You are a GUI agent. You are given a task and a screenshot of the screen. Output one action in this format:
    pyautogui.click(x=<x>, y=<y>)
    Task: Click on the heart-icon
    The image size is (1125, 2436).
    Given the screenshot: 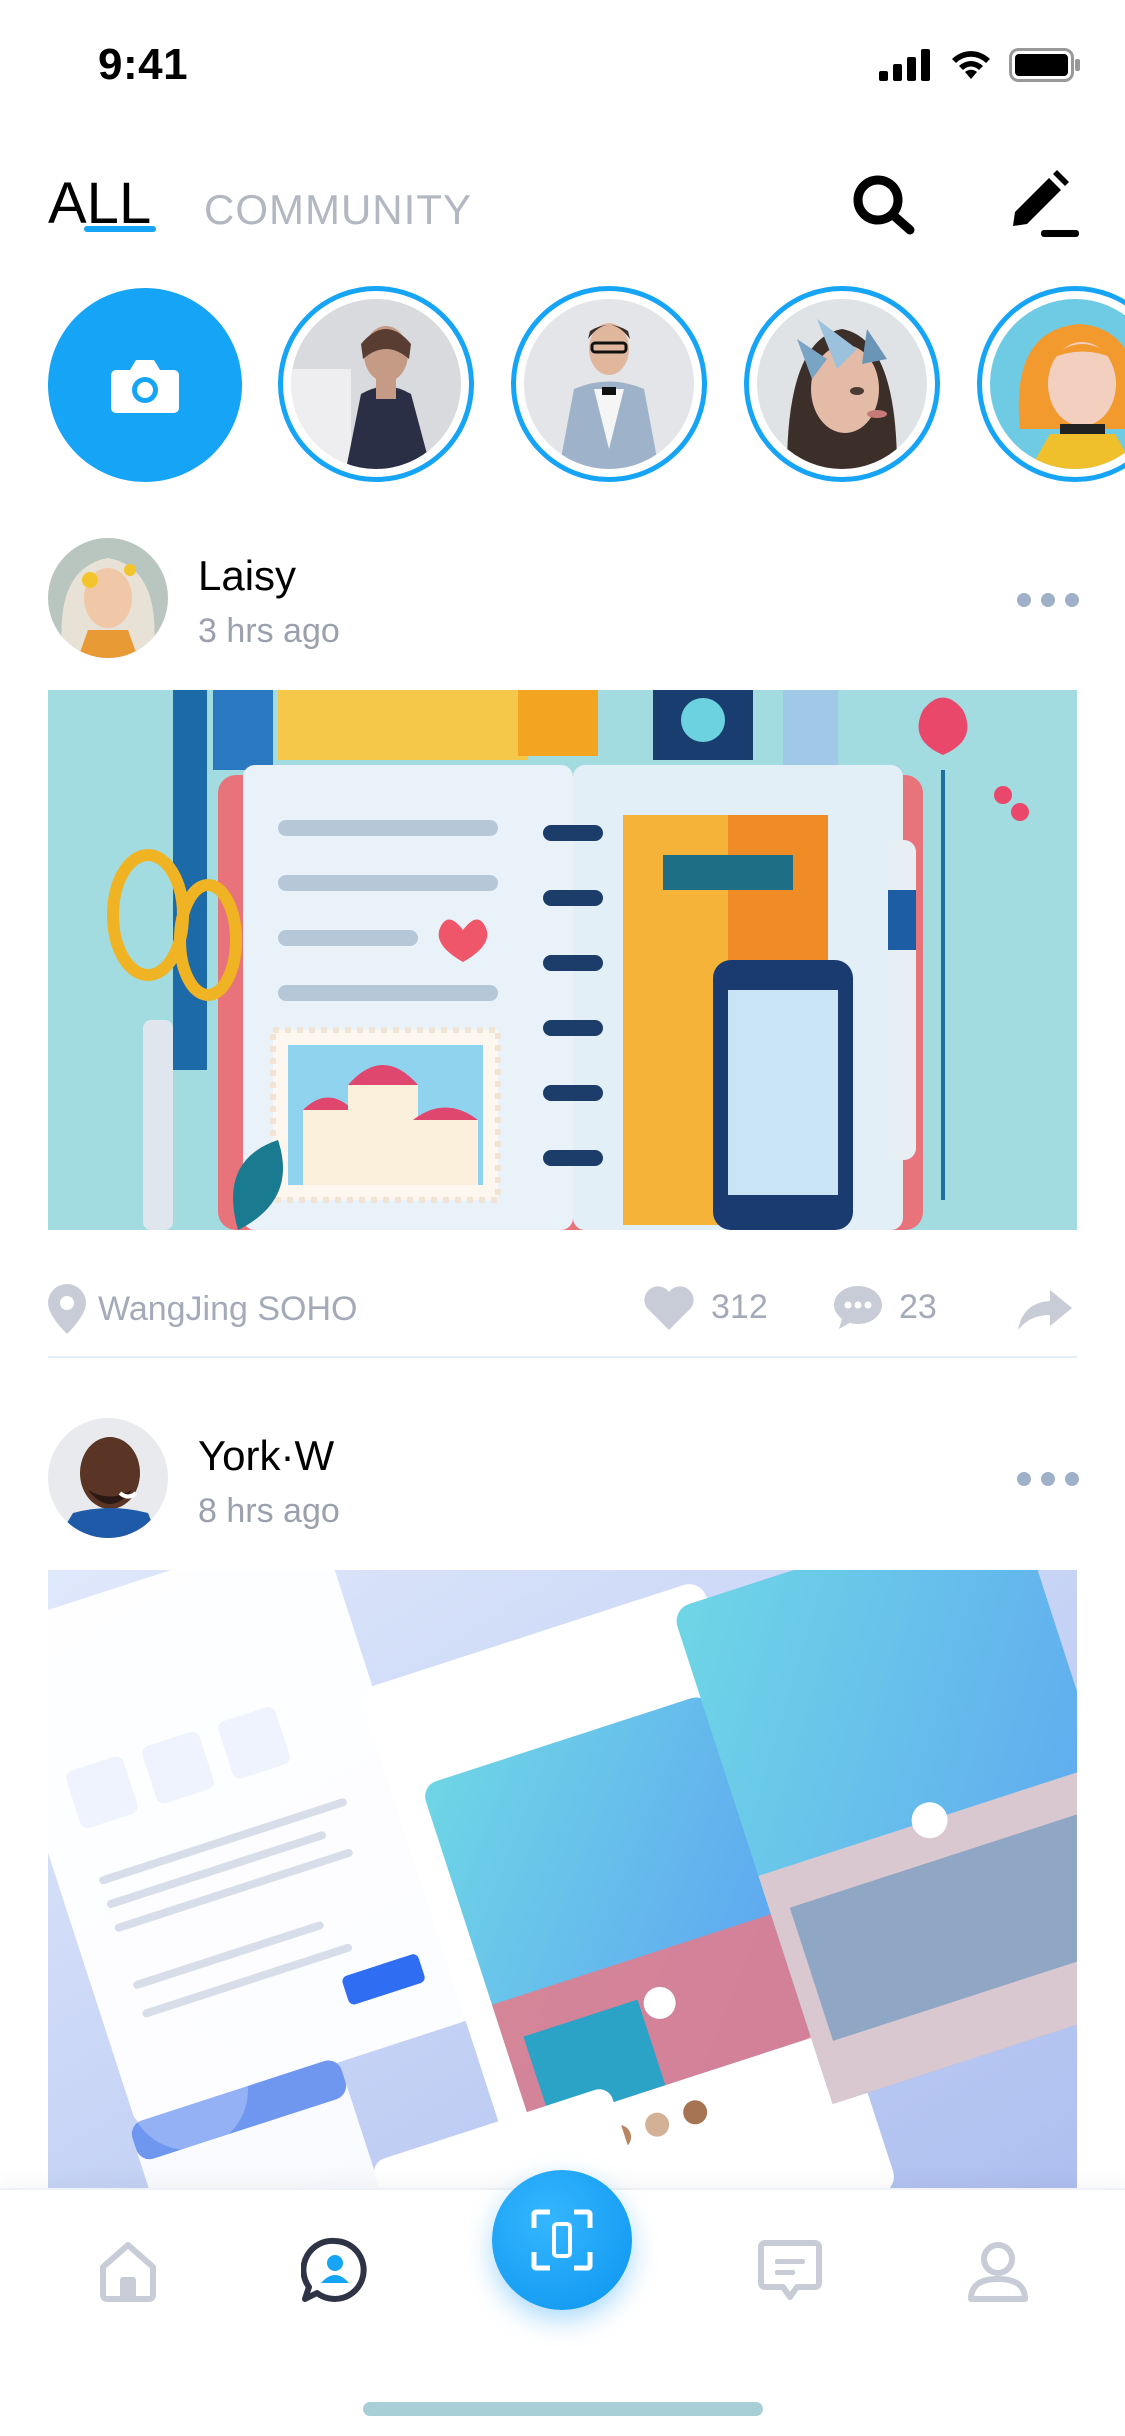 What is the action you would take?
    pyautogui.click(x=669, y=1308)
    